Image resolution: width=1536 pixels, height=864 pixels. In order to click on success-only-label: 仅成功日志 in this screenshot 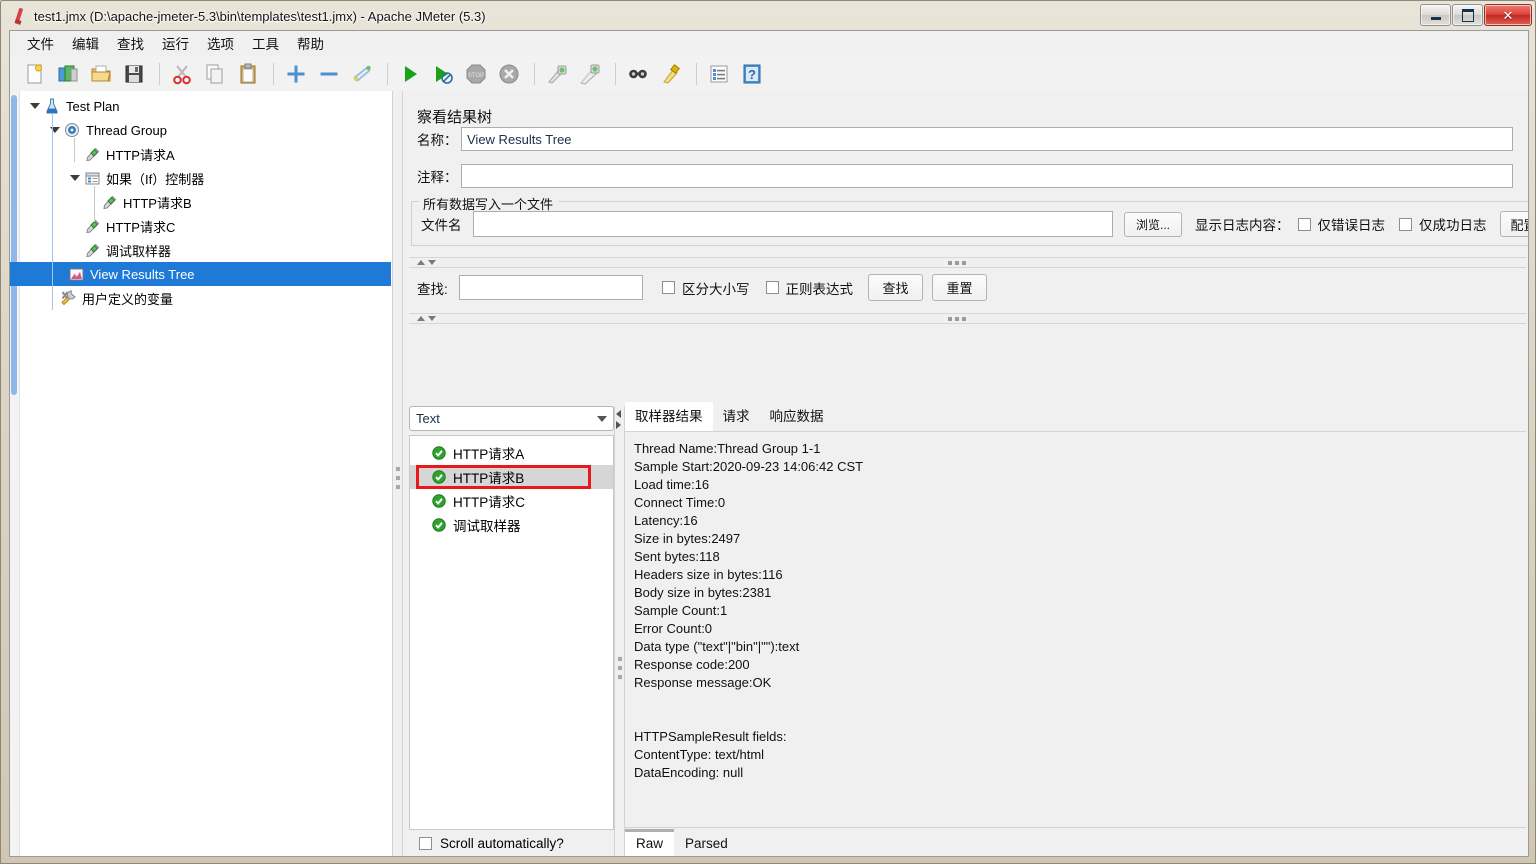, I will do `click(1453, 225)`.